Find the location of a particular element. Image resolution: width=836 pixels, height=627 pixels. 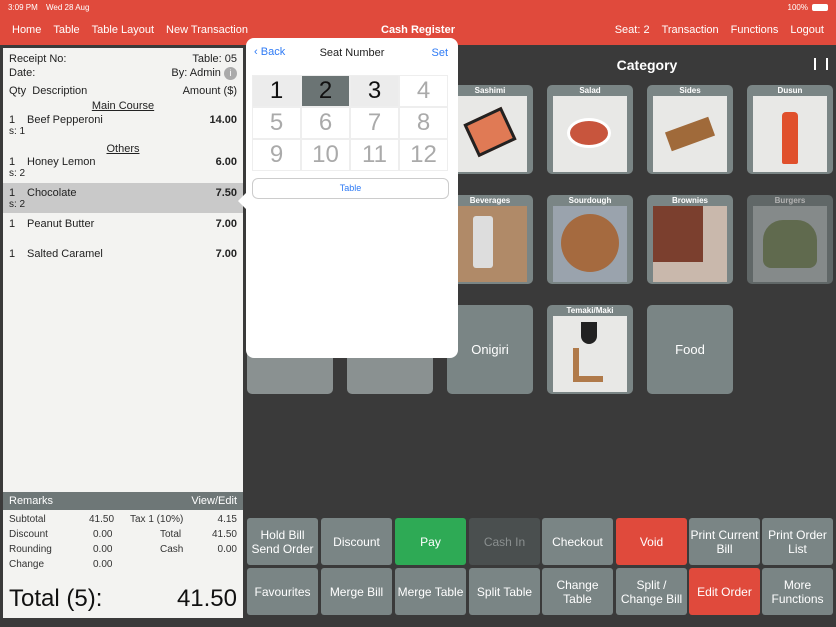

section-main-course: Main Course is located at coordinates (123, 106).